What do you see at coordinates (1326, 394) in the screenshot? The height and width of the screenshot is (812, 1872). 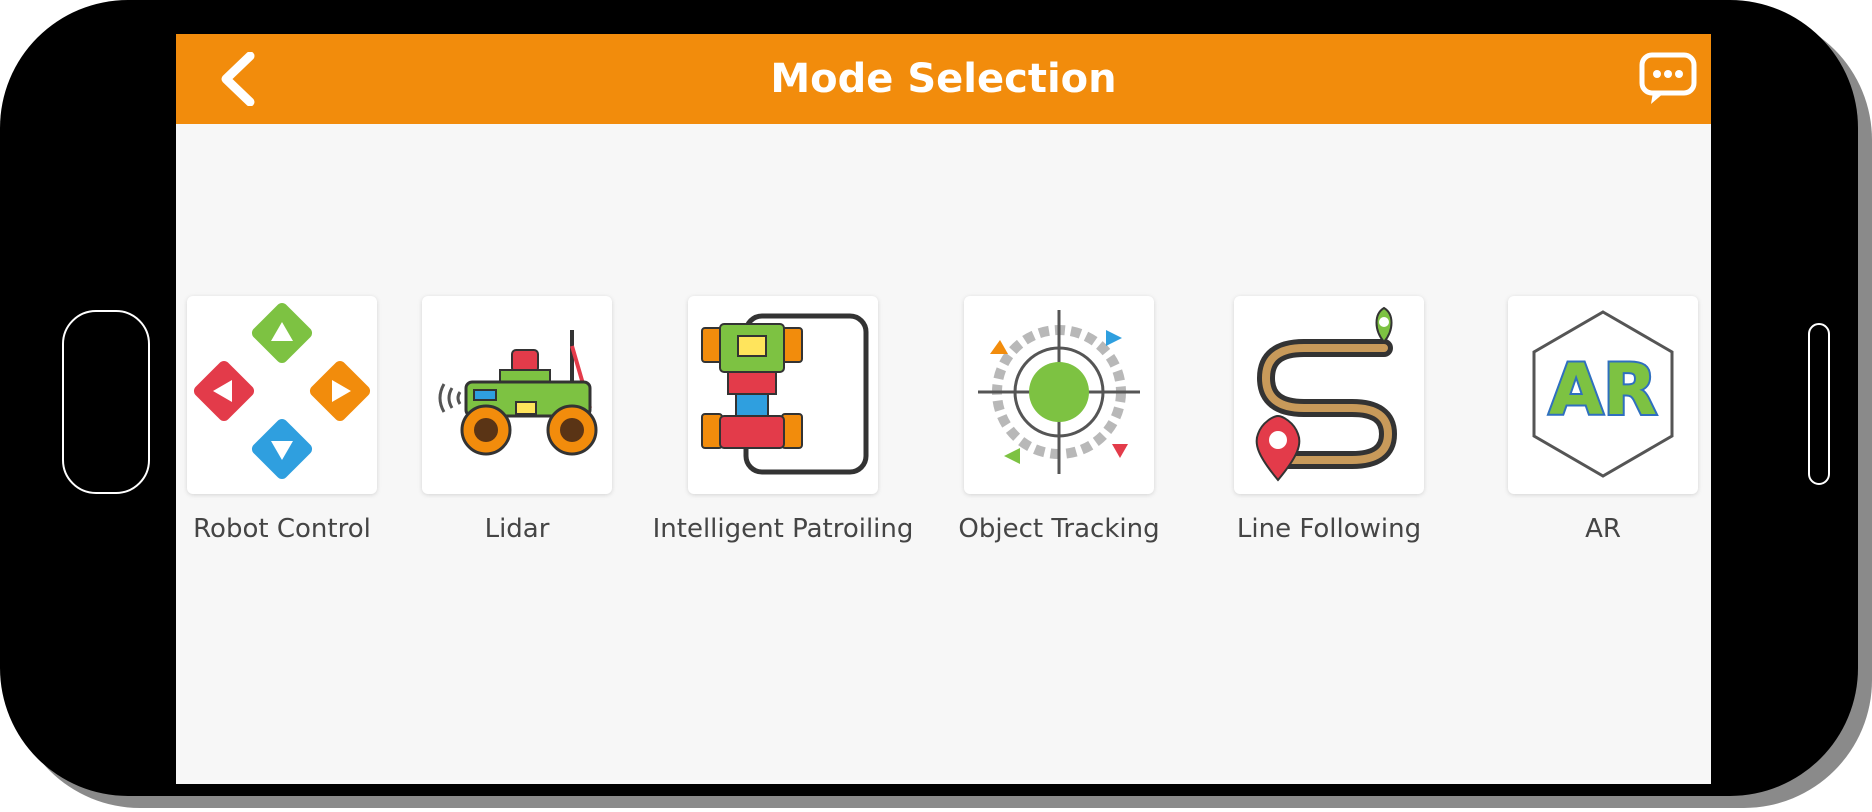 I see `route-line-icon` at bounding box center [1326, 394].